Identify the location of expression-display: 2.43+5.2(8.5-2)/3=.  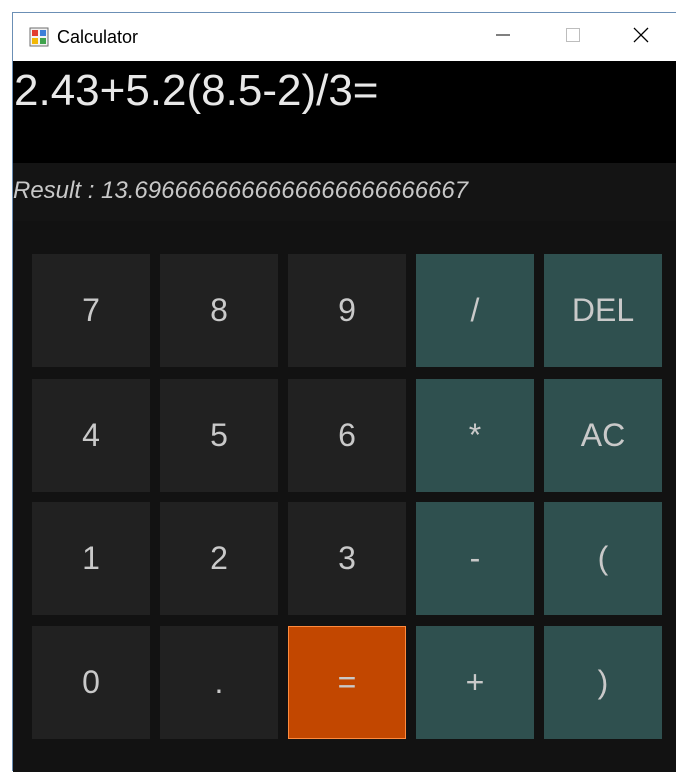
(344, 112).